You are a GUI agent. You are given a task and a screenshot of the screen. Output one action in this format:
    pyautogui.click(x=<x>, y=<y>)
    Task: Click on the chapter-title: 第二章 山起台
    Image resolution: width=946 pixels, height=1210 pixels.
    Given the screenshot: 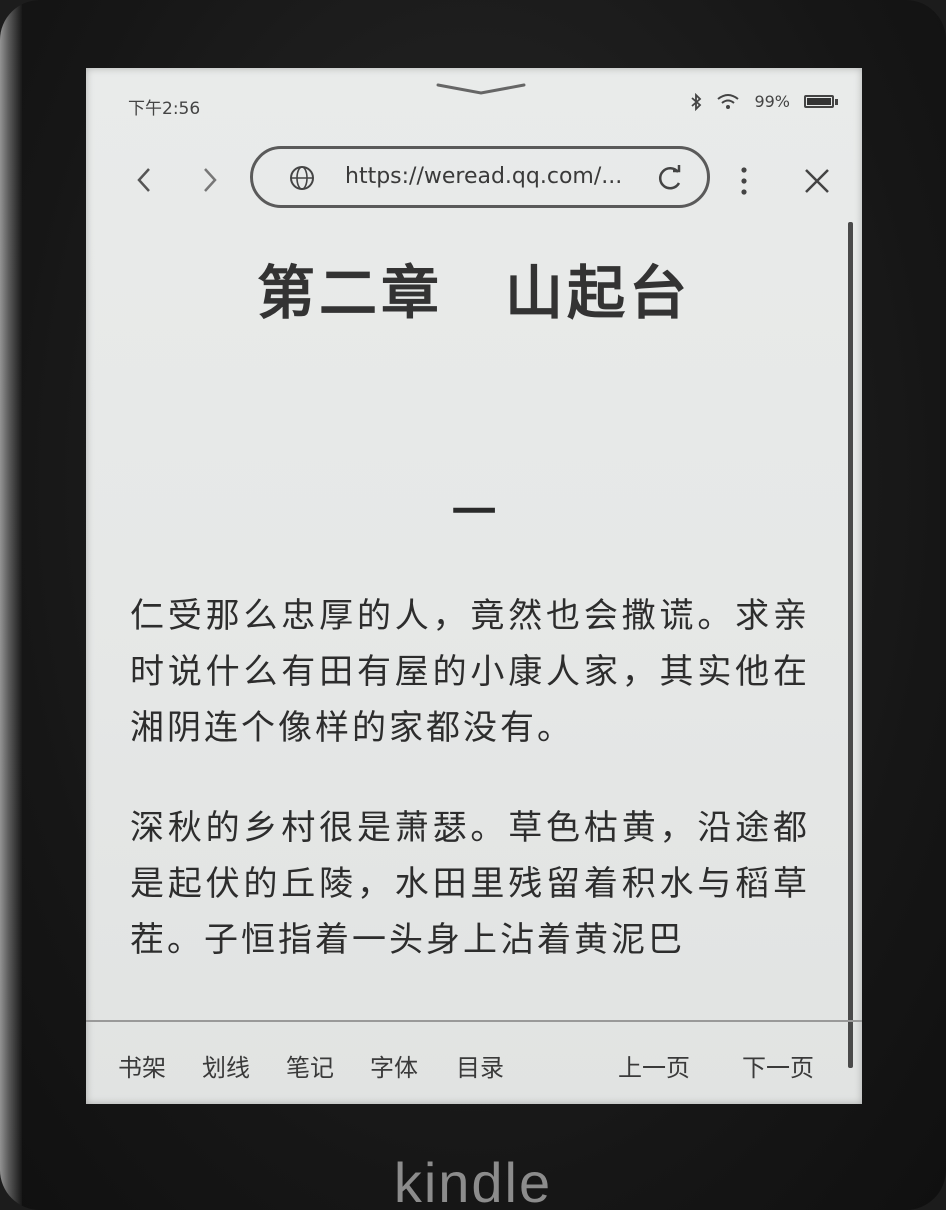 What is the action you would take?
    pyautogui.click(x=473, y=293)
    